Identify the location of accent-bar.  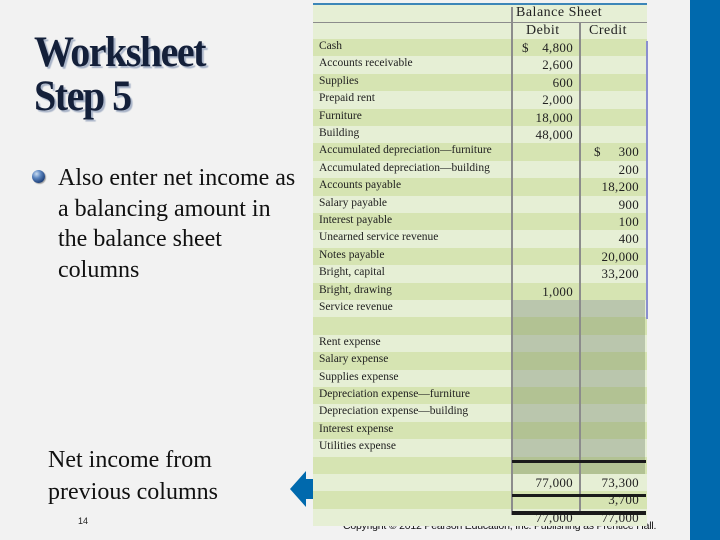
(705, 270).